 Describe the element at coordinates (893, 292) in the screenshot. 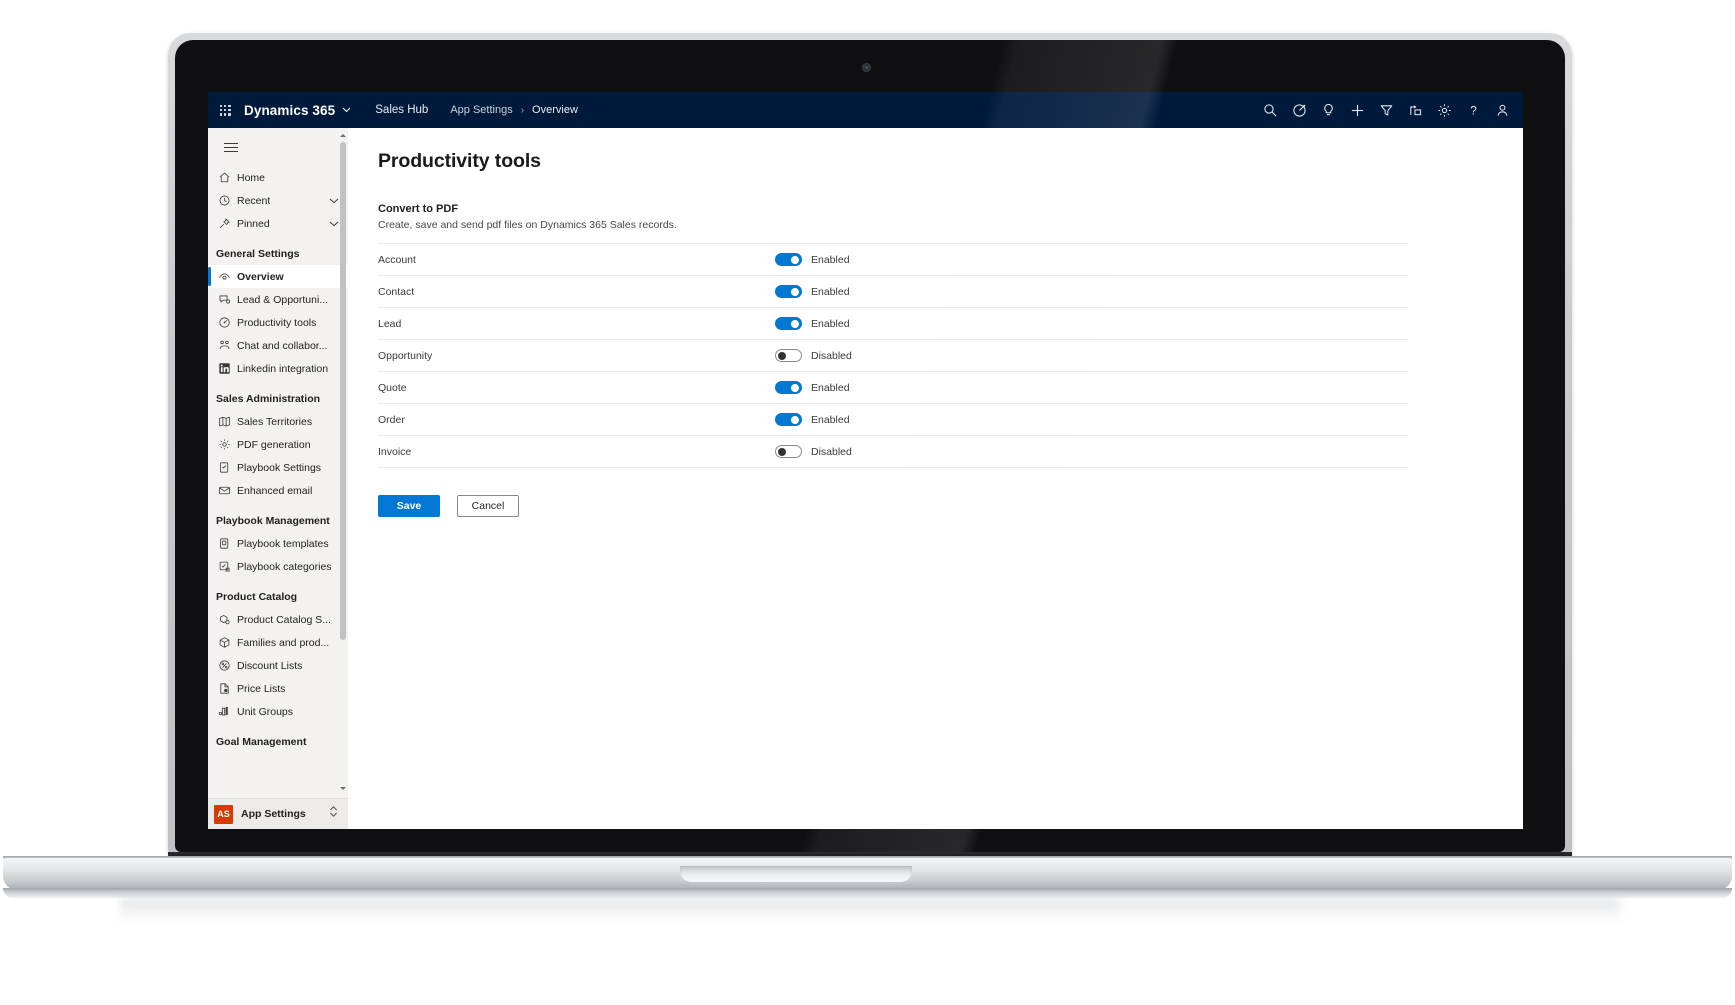

I see `setting-row-contact: Contact Enabled` at that location.